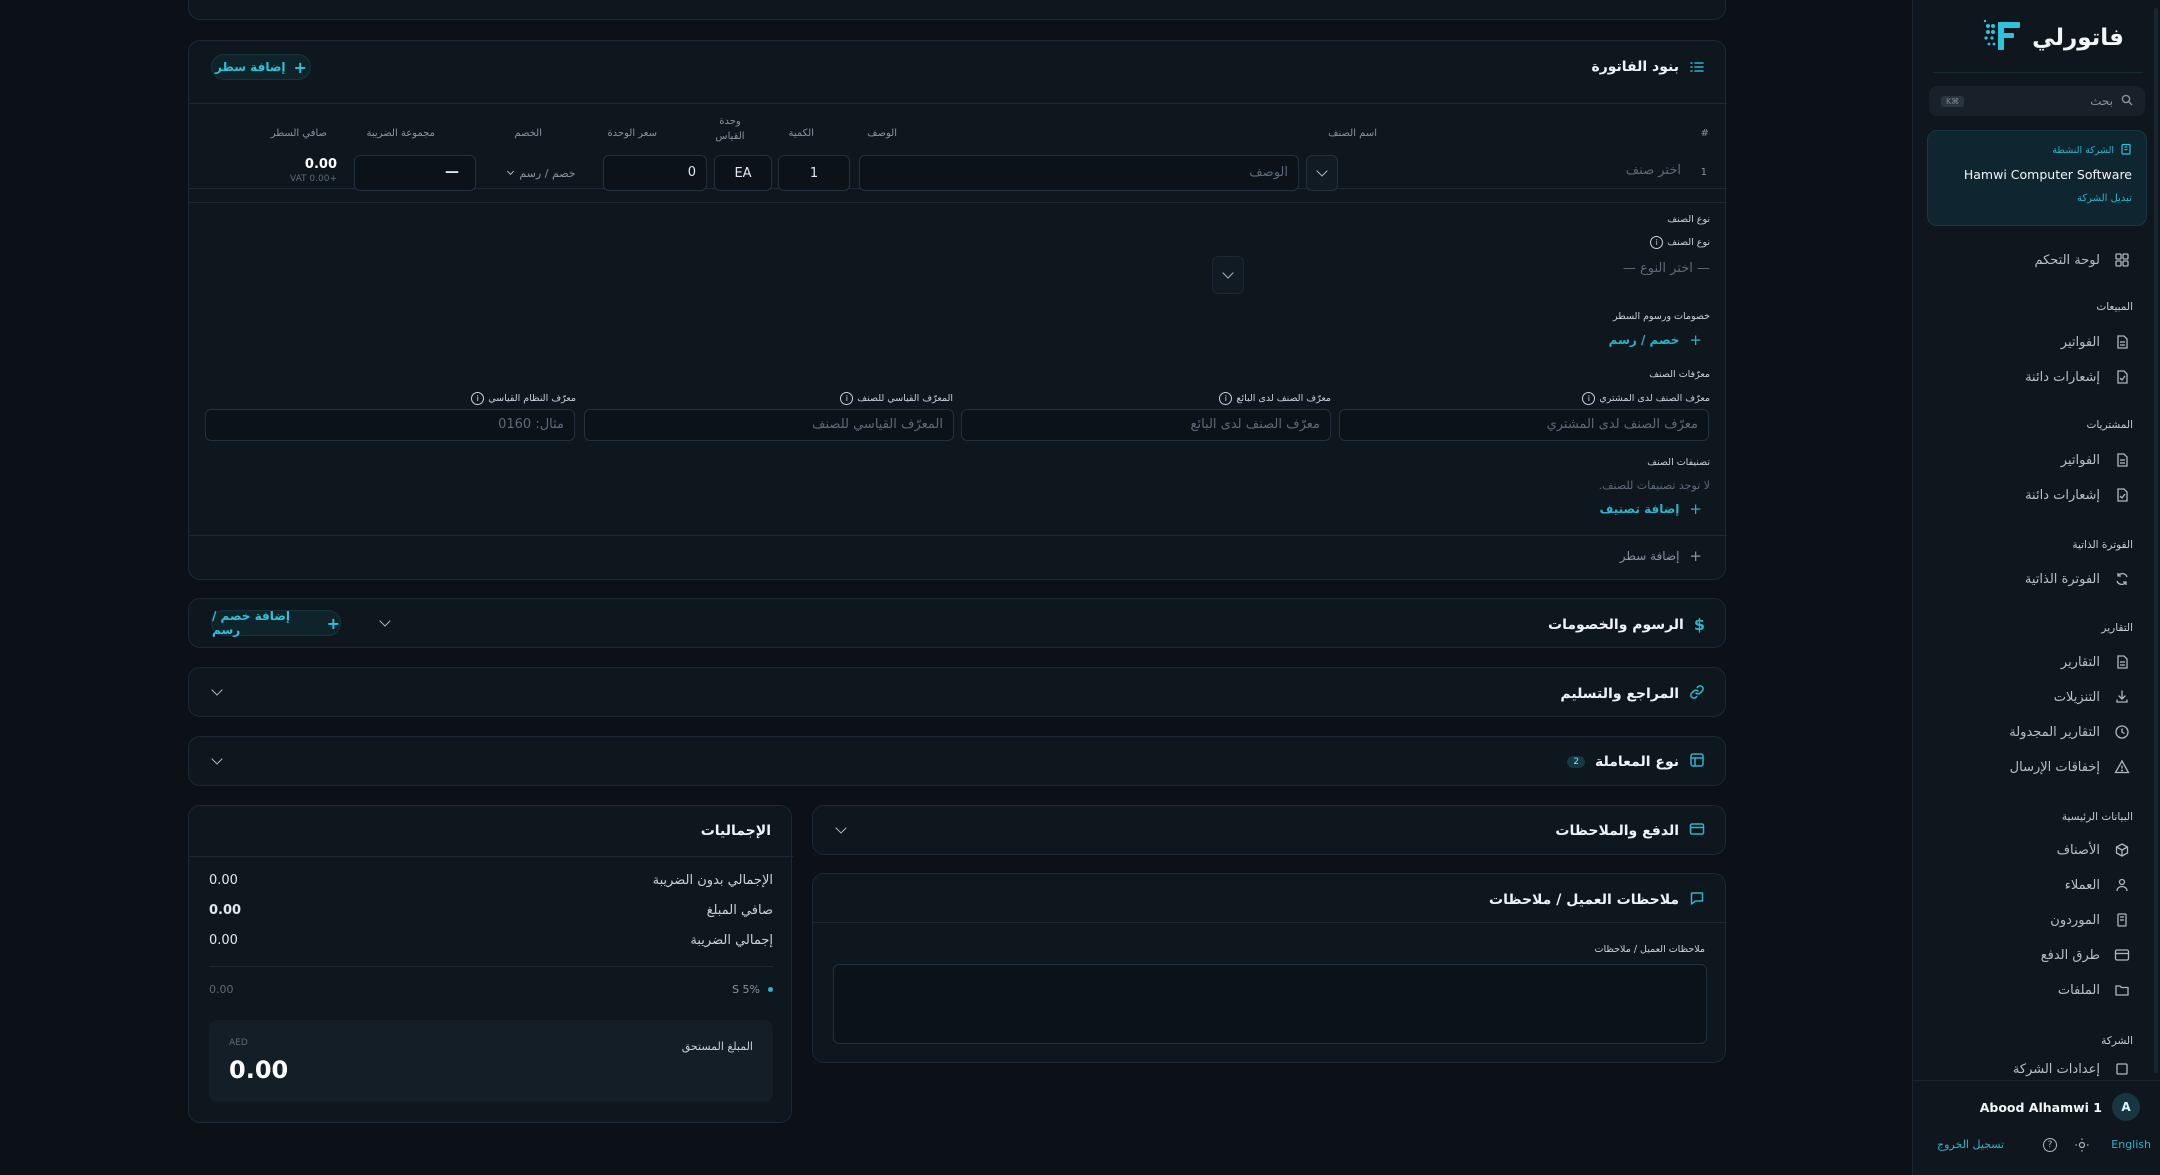  What do you see at coordinates (2036, 342) in the screenshot?
I see `sidebar-item-sales-invoices: الفواتير` at bounding box center [2036, 342].